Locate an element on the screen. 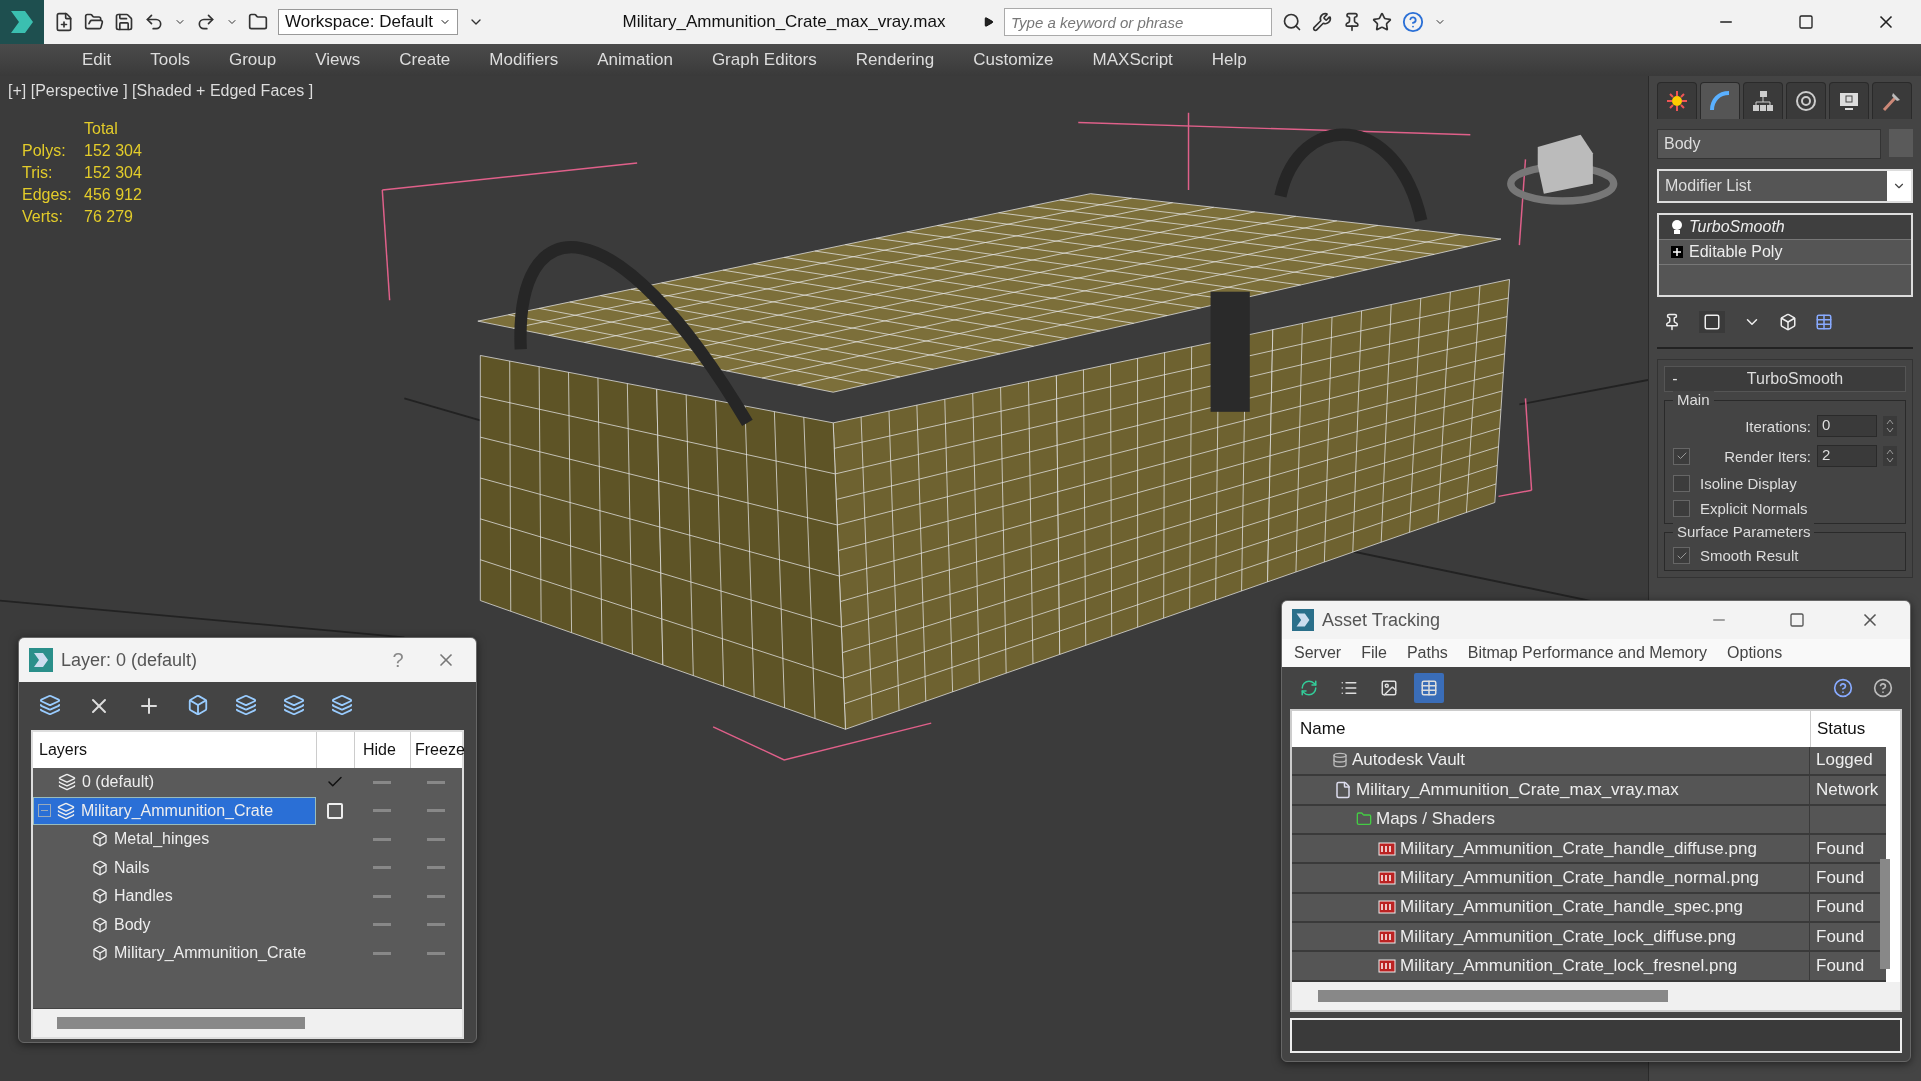 This screenshot has height=1081, width=1921. menu-item: Group is located at coordinates (253, 60).